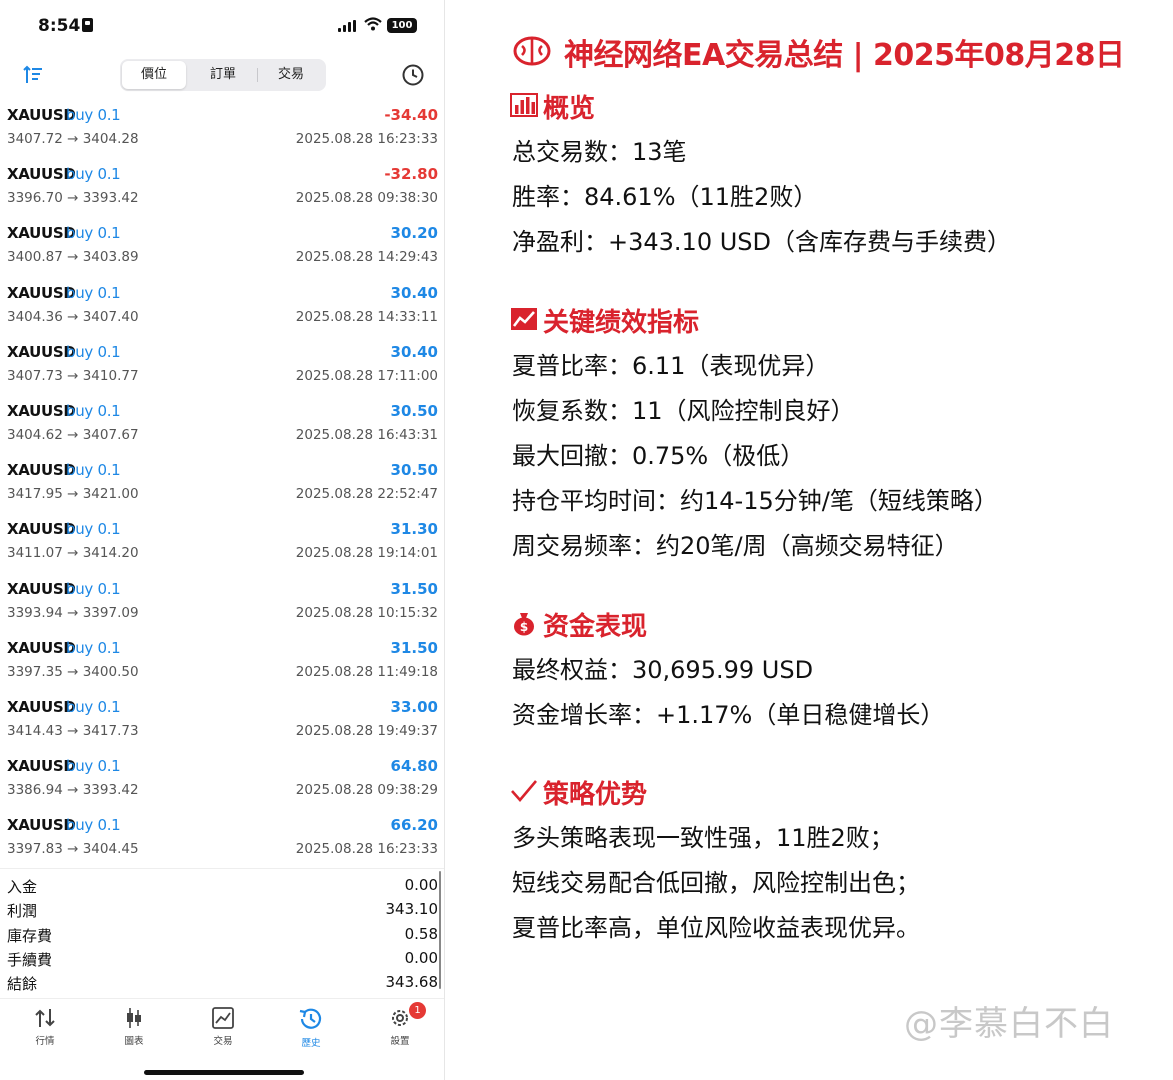 This screenshot has width=1173, height=1080. What do you see at coordinates (22, 887) in the screenshot?
I see `summary-label: 入金` at bounding box center [22, 887].